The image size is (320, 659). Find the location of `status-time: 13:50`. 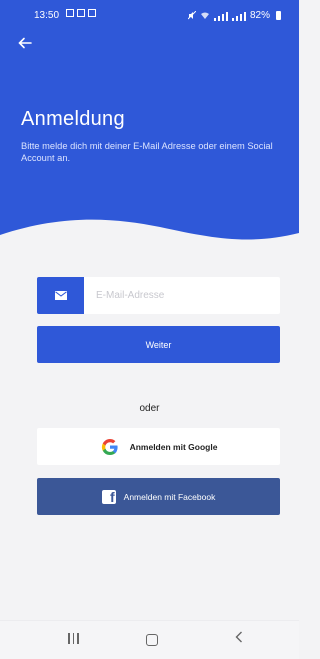

status-time: 13:50 is located at coordinates (47, 15).